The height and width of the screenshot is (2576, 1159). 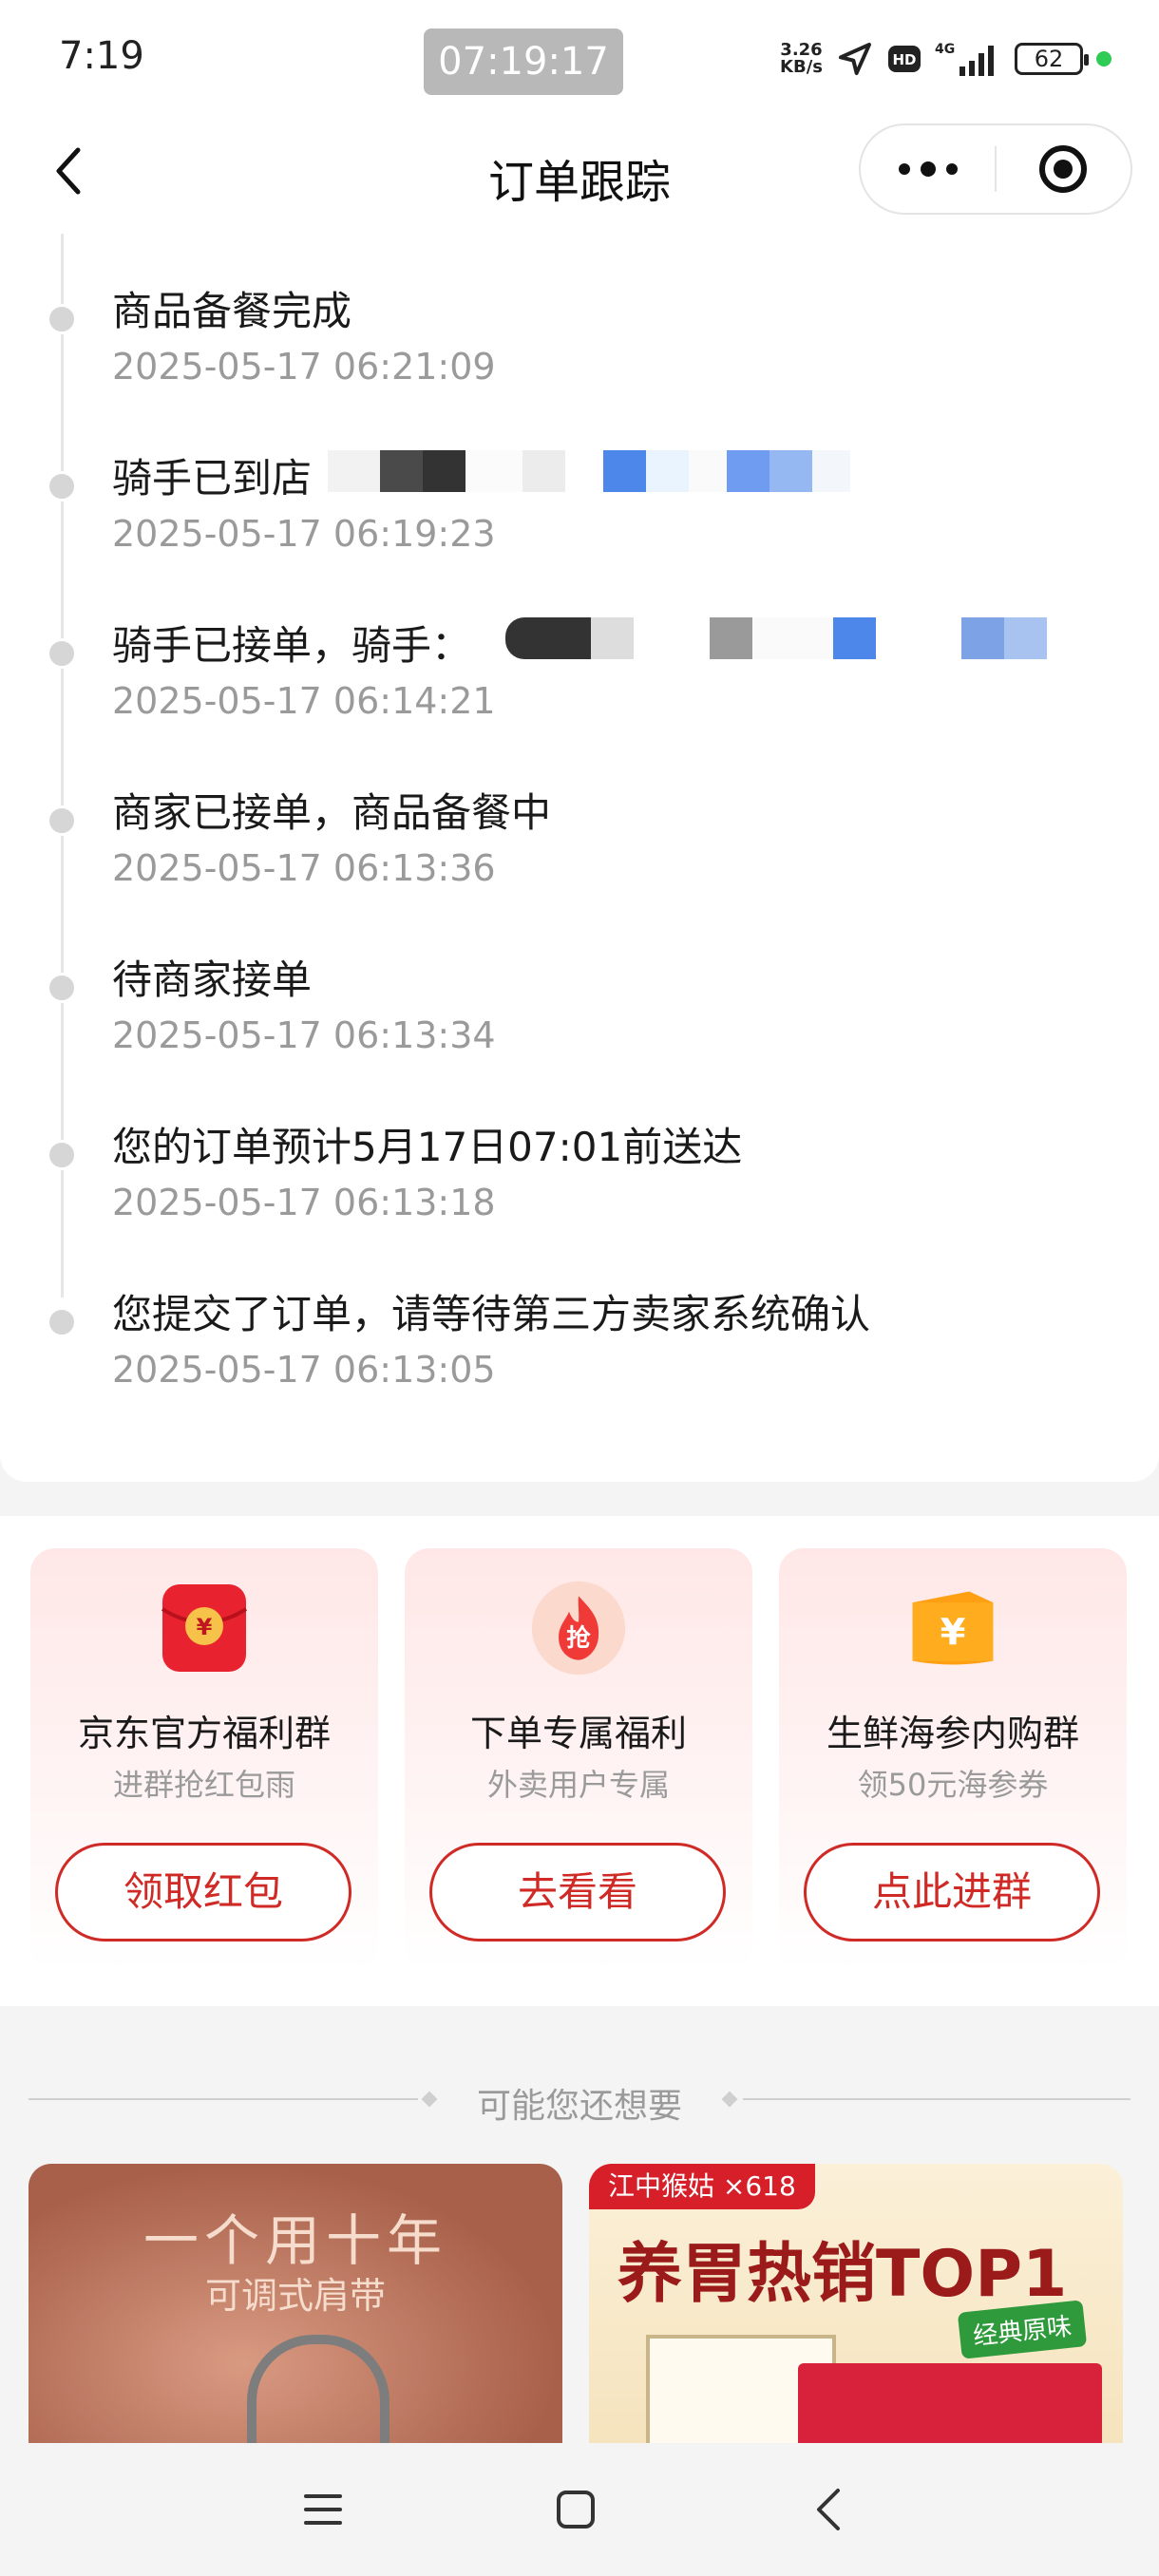 I want to click on svg-text: 4G, so click(x=945, y=49).